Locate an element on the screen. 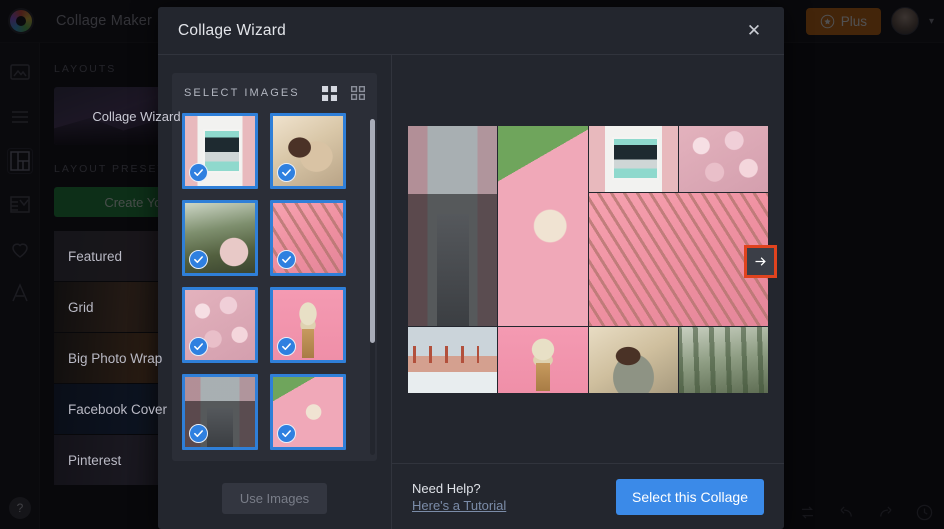 This screenshot has height=529, width=944. collage-wizard-card-label: Collage Wizard is located at coordinates (136, 116).